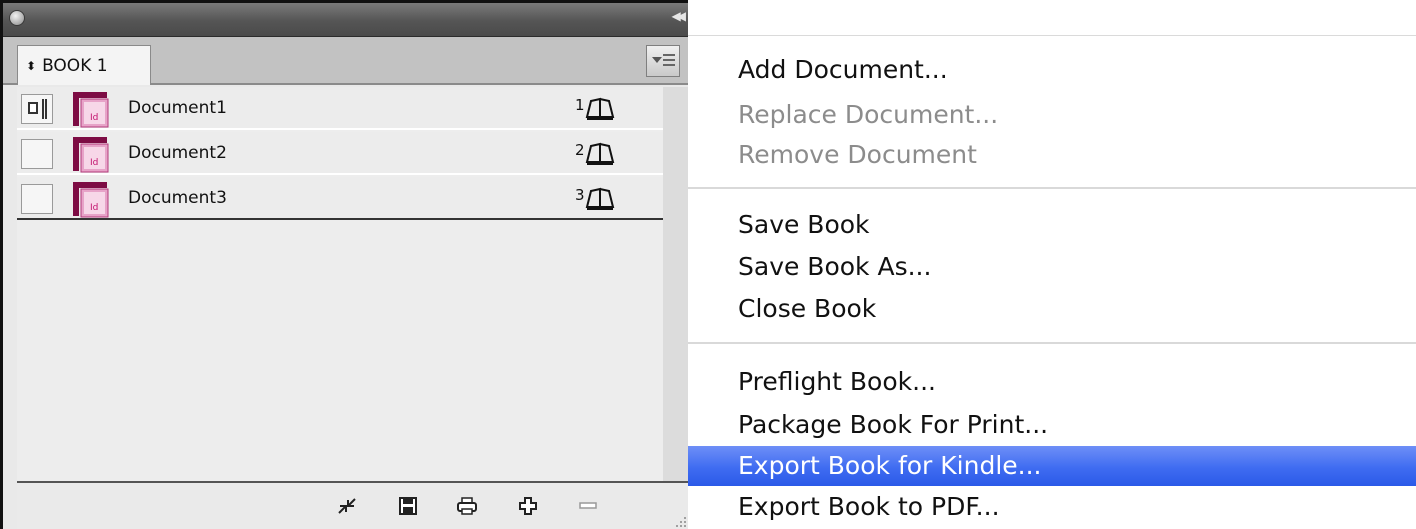 The image size is (1416, 529). I want to click on panel-toolbar, so click(352, 505).